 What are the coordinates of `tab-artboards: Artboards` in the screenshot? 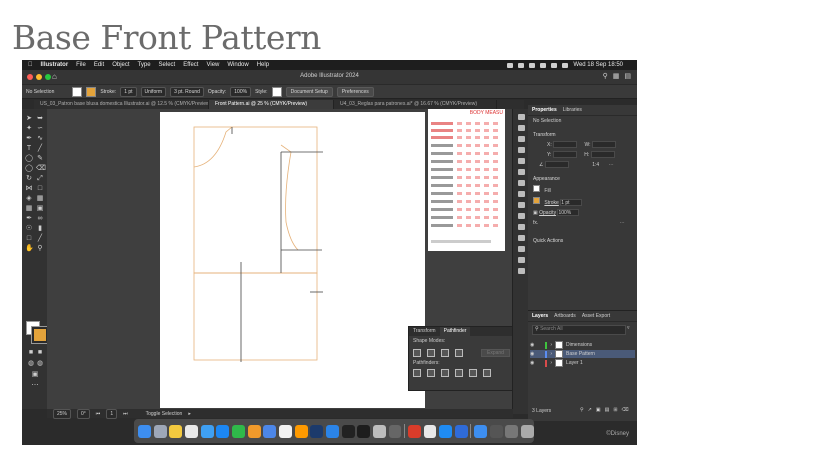 It's located at (565, 316).